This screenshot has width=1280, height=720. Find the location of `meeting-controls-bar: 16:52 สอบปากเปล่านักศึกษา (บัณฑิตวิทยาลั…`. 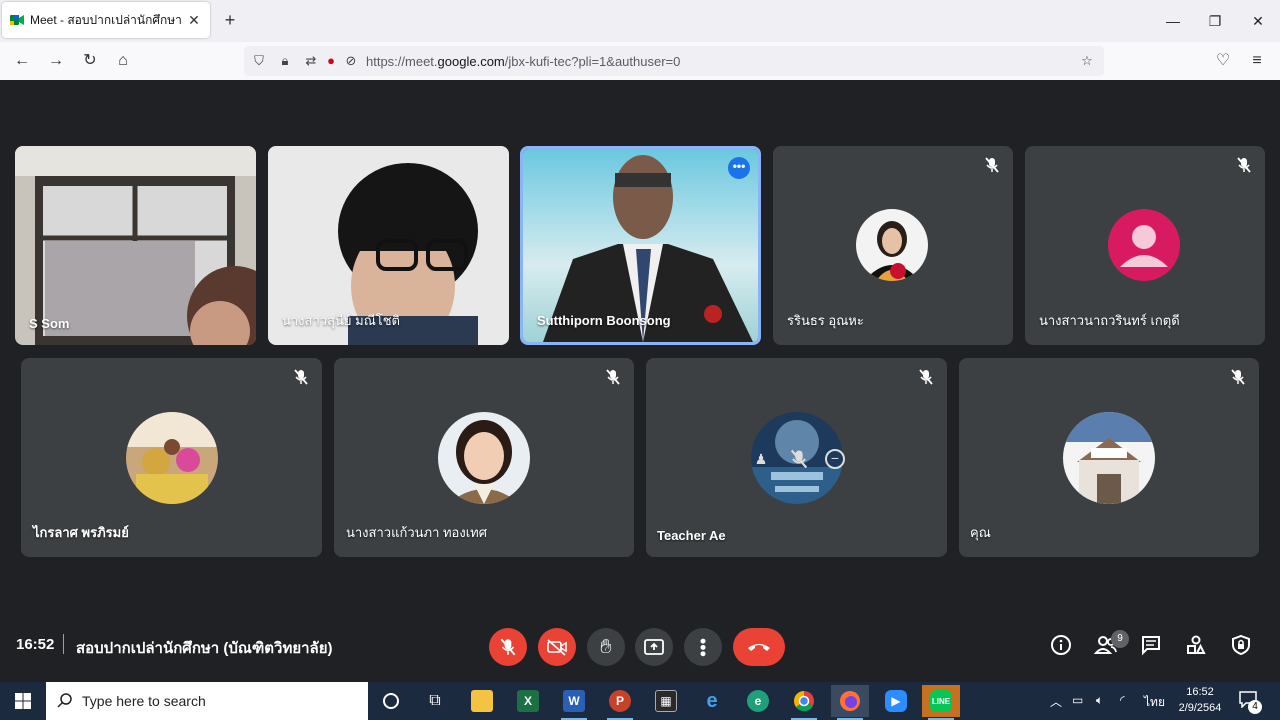

meeting-controls-bar: 16:52 สอบปากเปล่านักศึกษา (บัณฑิตวิทยาลั… is located at coordinates (640, 645).